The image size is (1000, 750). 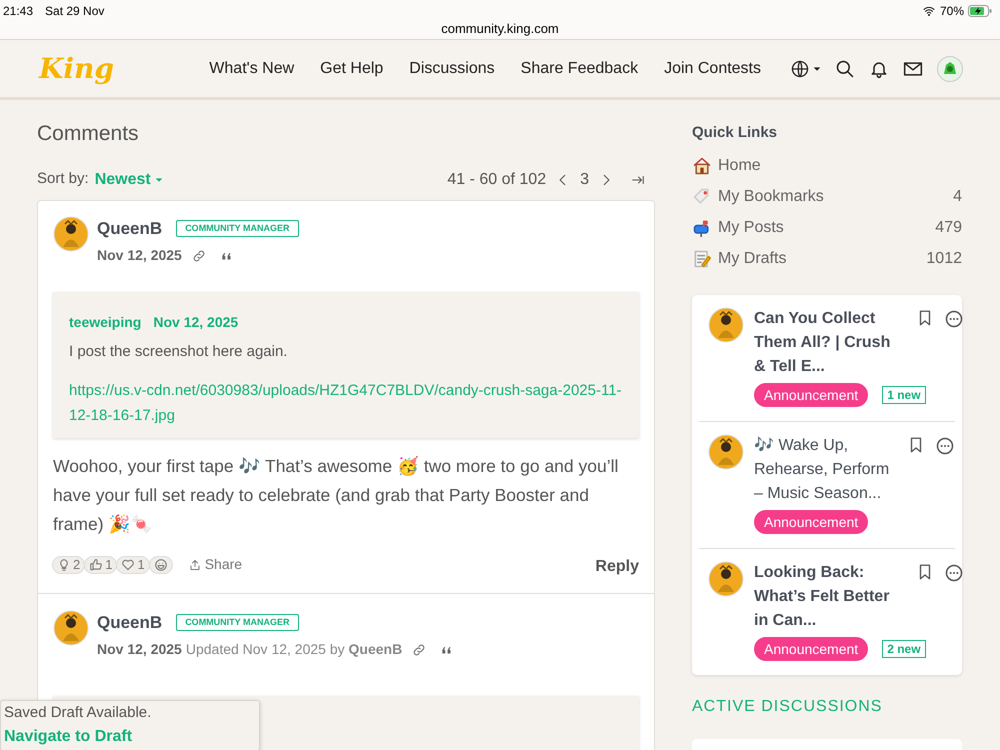 What do you see at coordinates (845, 68) in the screenshot?
I see `search-icon` at bounding box center [845, 68].